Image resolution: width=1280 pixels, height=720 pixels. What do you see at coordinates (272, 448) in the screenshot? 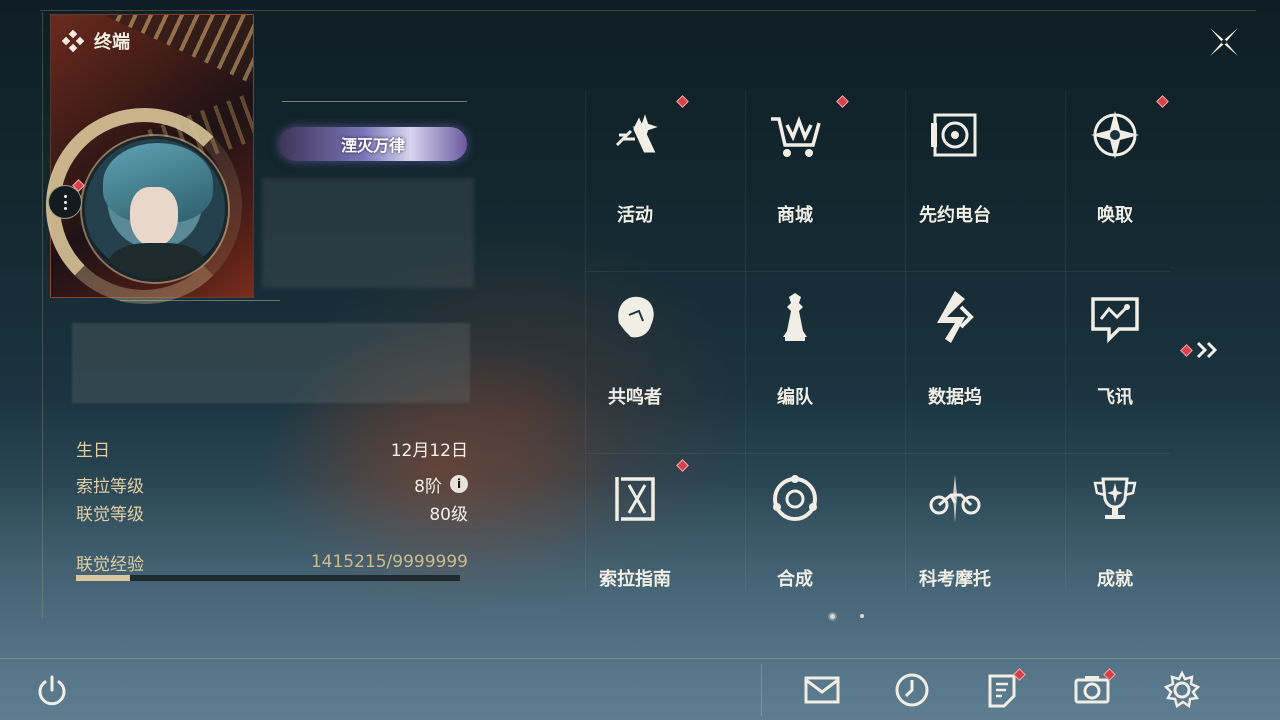
I see `stat-row-birthday: 生日 12月12日` at bounding box center [272, 448].